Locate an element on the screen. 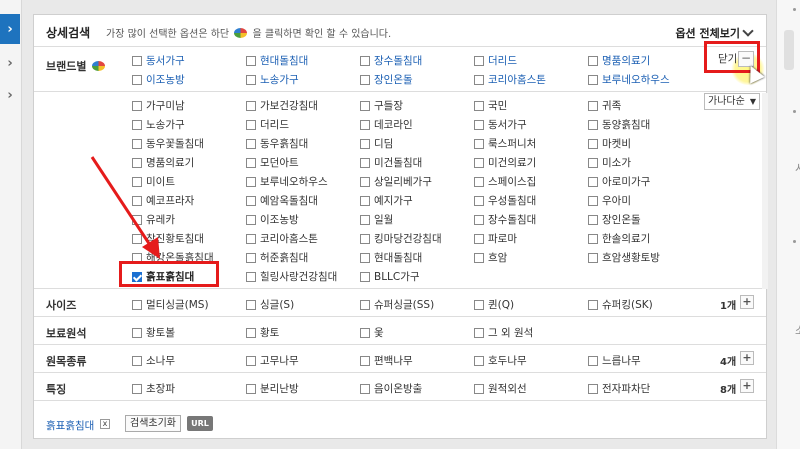 The height and width of the screenshot is (449, 800). brand-option: 데코라인 is located at coordinates (386, 124).